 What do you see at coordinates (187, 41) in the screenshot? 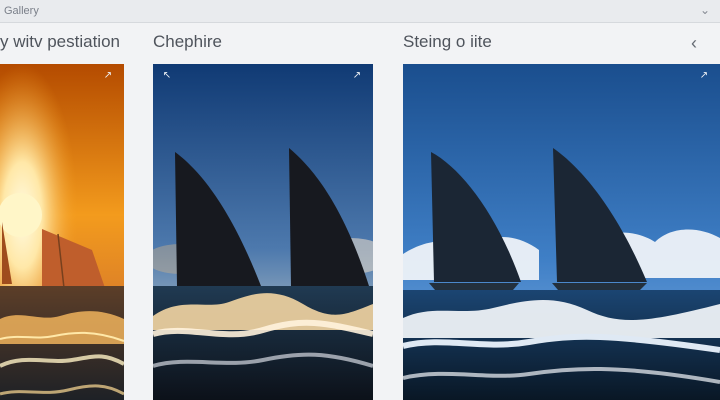
I see `panel-title-middle: Chephire` at bounding box center [187, 41].